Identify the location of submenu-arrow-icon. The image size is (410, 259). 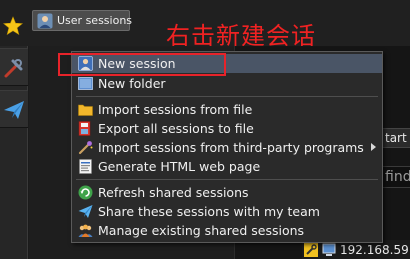
(373, 147).